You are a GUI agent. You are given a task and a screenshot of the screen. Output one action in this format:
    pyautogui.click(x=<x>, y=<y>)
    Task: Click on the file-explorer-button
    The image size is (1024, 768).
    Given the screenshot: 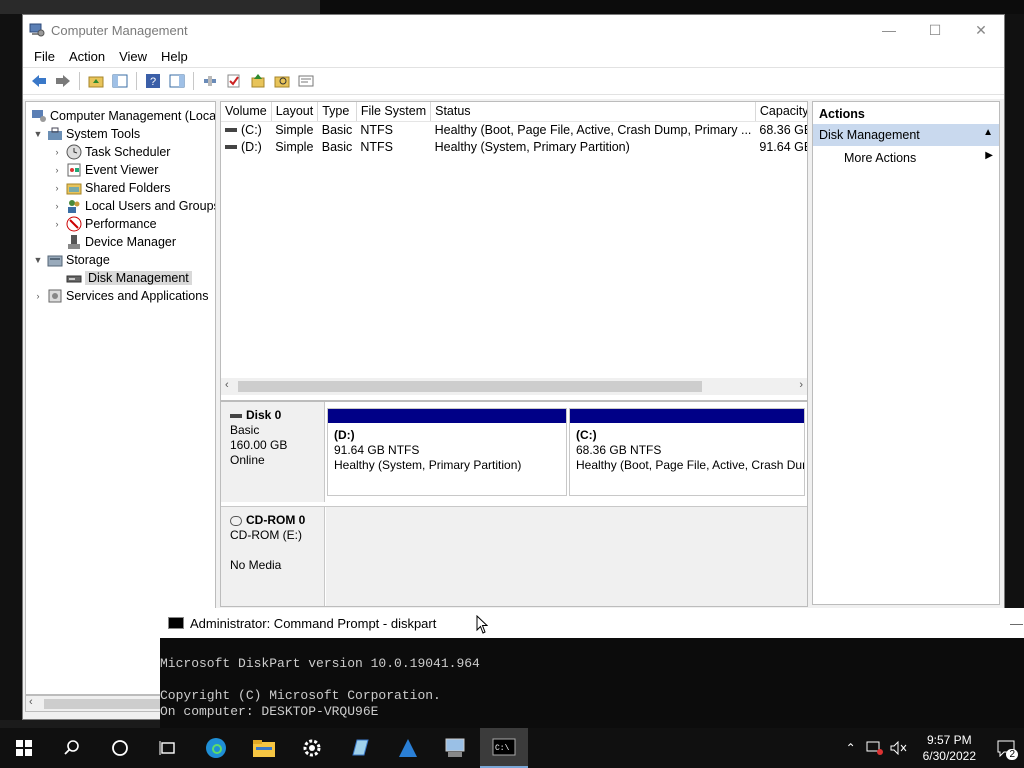 What is the action you would take?
    pyautogui.click(x=264, y=748)
    